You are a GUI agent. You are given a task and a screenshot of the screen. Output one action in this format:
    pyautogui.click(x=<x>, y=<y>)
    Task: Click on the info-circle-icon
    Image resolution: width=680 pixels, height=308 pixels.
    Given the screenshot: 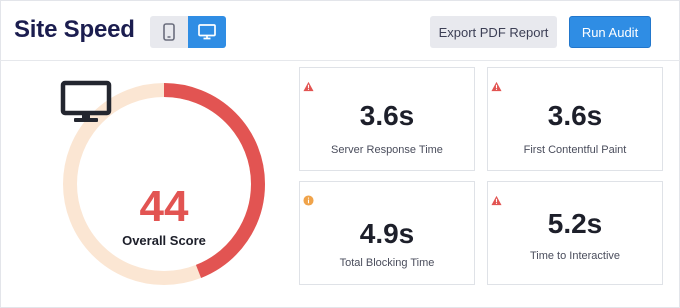 What is the action you would take?
    pyautogui.click(x=308, y=200)
    